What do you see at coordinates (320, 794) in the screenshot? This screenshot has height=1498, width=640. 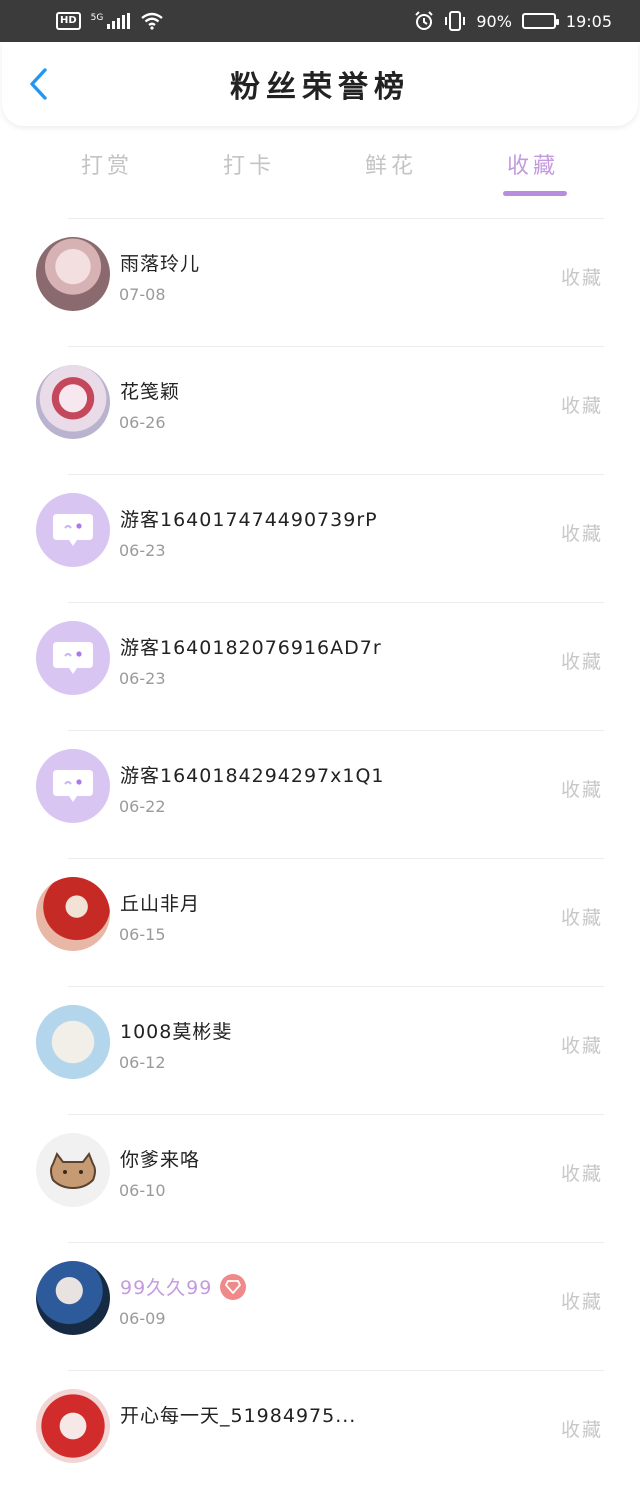 I see `list-item: 游客1640184294297x1Q1 06-22 收藏` at bounding box center [320, 794].